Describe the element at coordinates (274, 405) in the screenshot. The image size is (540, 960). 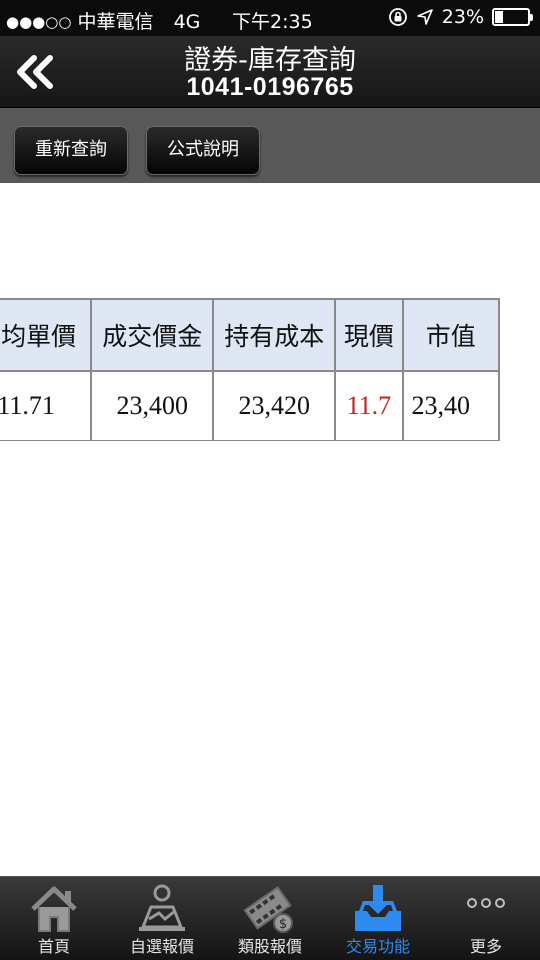
I see `cell-holding-cost: 23,420` at that location.